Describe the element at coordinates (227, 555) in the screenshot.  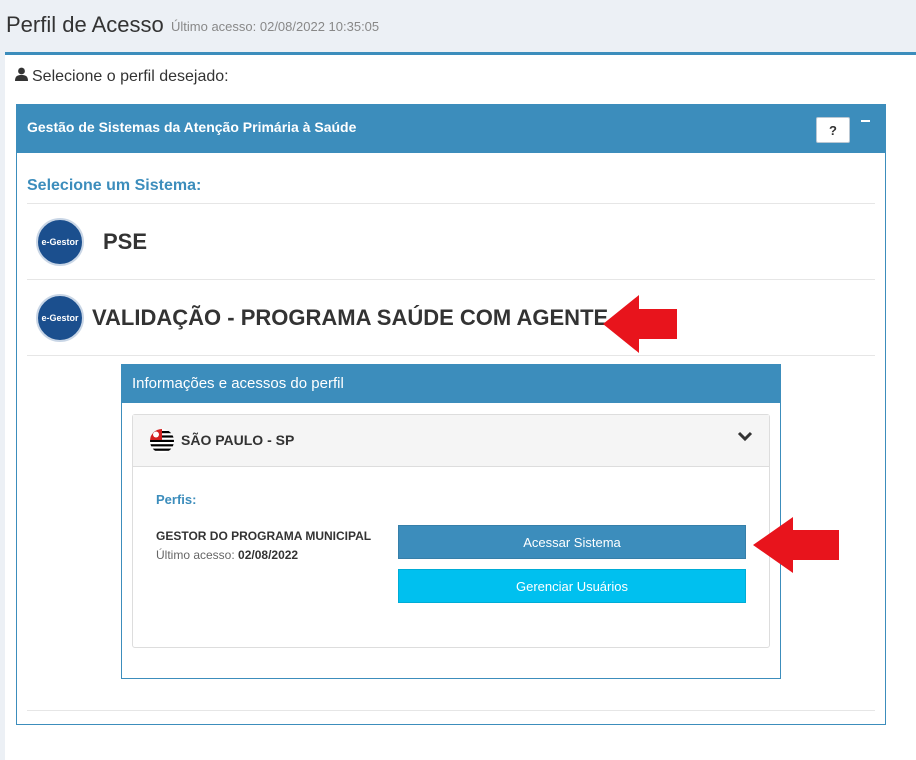
I see `profile-last-access: Último acesso: 02/08/2022` at that location.